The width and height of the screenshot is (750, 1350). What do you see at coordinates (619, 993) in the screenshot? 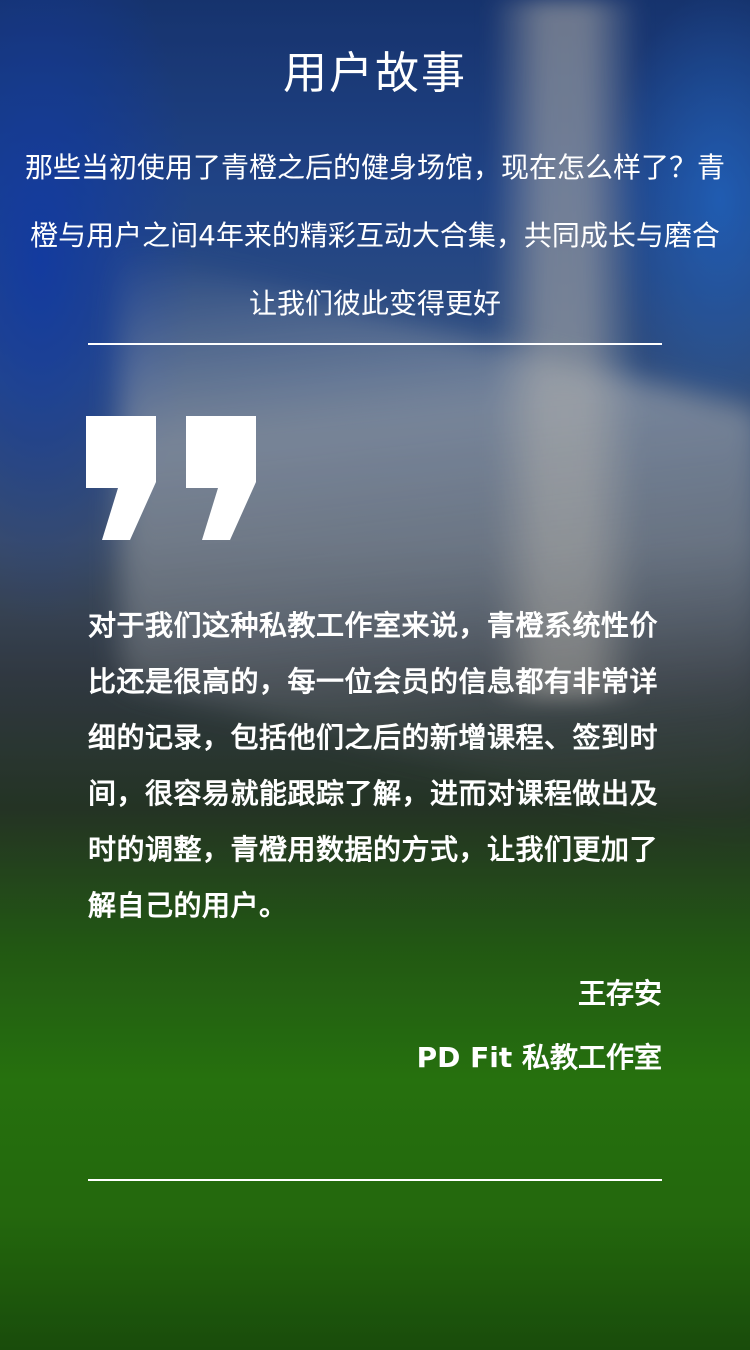
I see `testimonial-author: 王存安` at bounding box center [619, 993].